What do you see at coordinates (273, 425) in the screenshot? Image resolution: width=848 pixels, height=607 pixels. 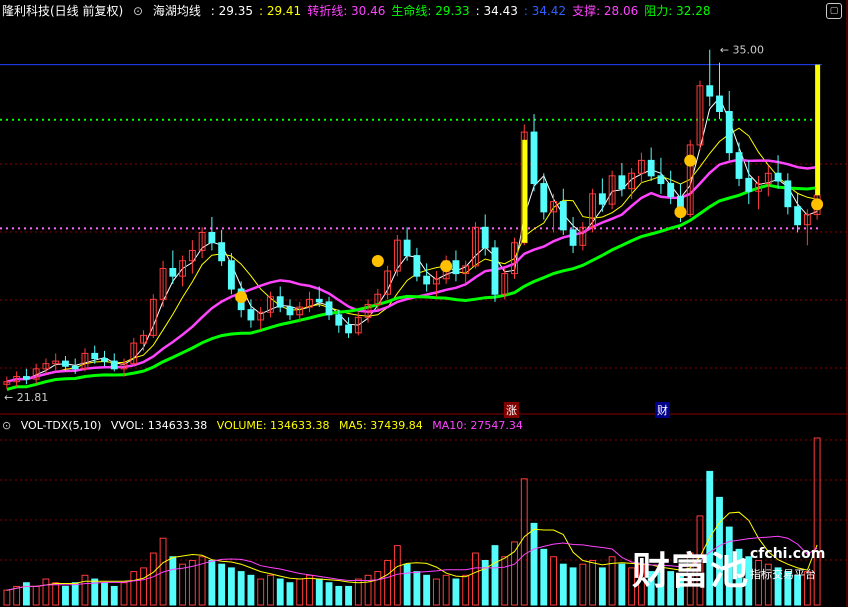 I see `volume-value: VOLUME: 134633.38` at bounding box center [273, 425].